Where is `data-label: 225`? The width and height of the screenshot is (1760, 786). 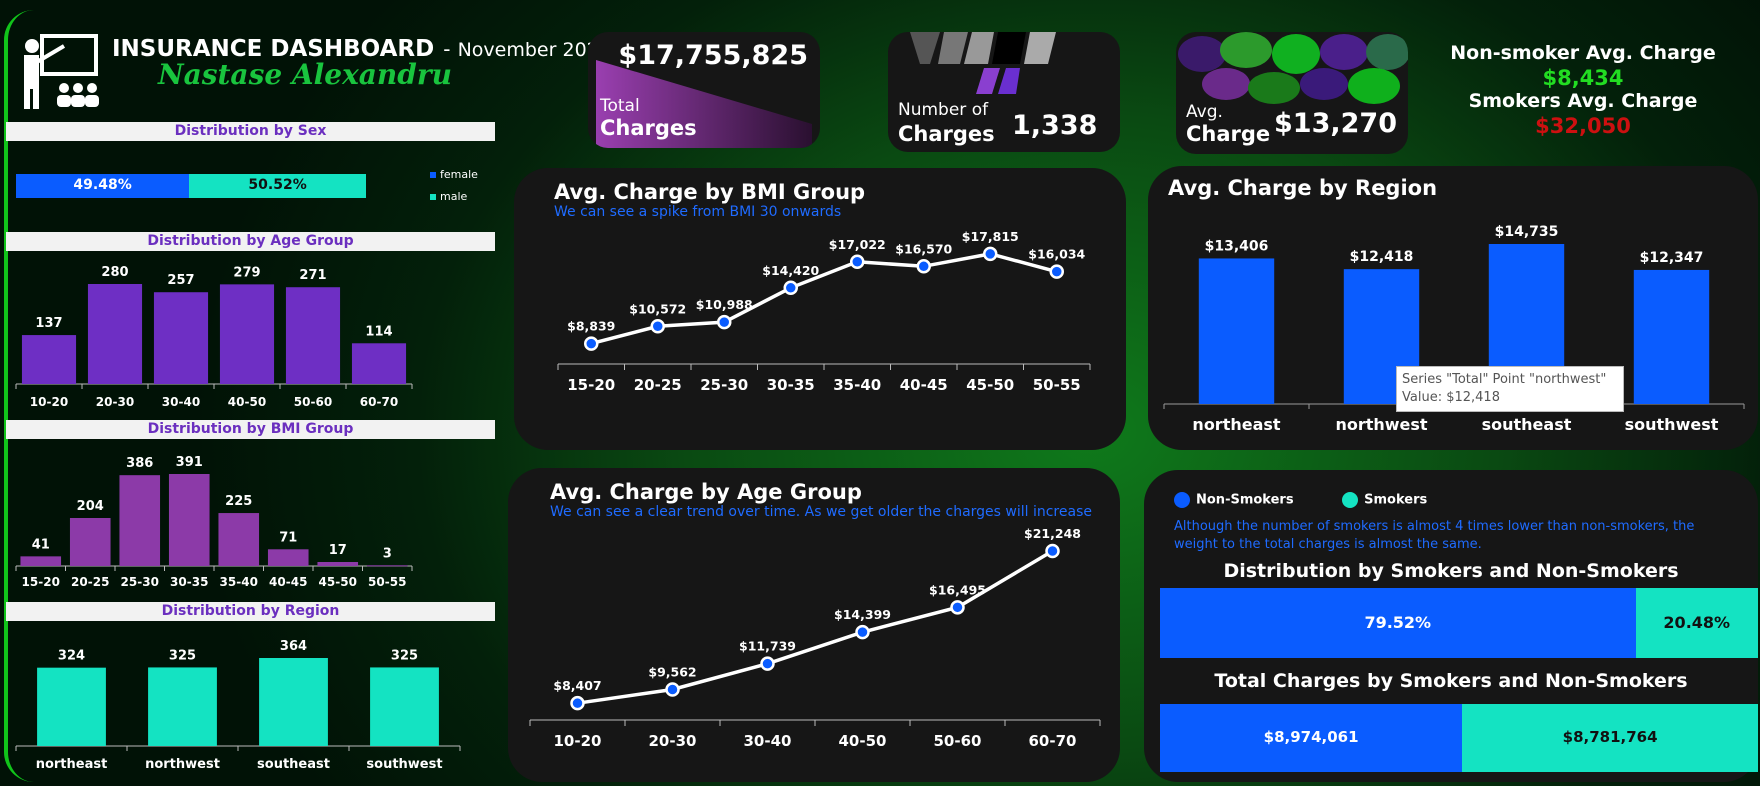
data-label: 225 is located at coordinates (238, 501).